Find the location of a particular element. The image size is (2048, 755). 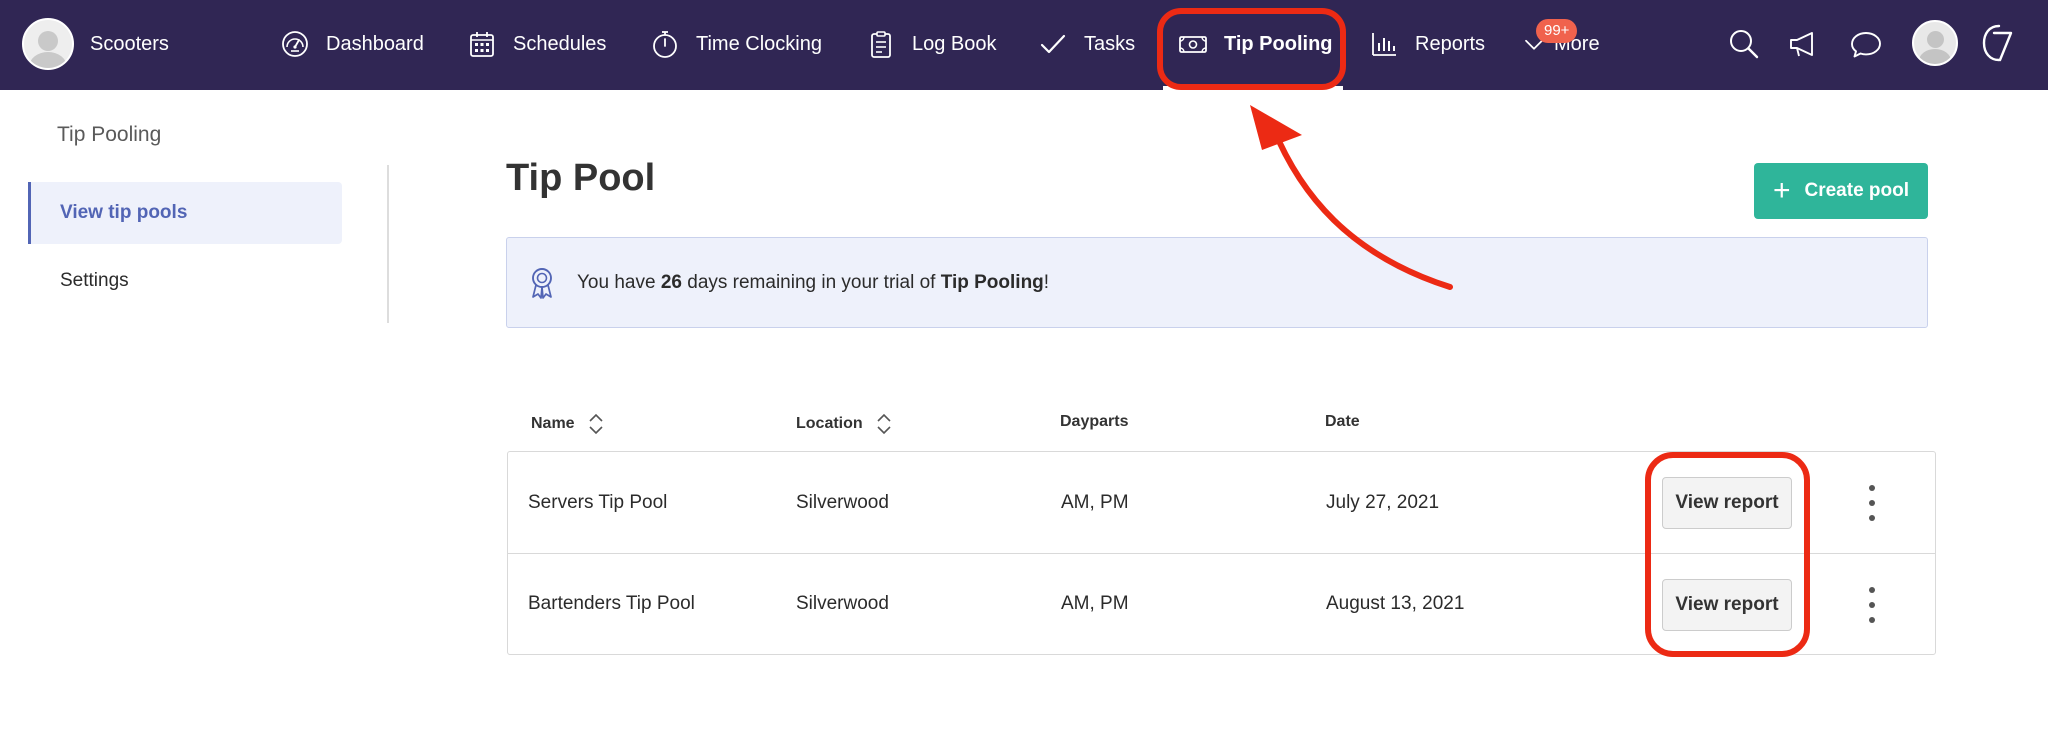

clipboard-icon is located at coordinates (881, 44).